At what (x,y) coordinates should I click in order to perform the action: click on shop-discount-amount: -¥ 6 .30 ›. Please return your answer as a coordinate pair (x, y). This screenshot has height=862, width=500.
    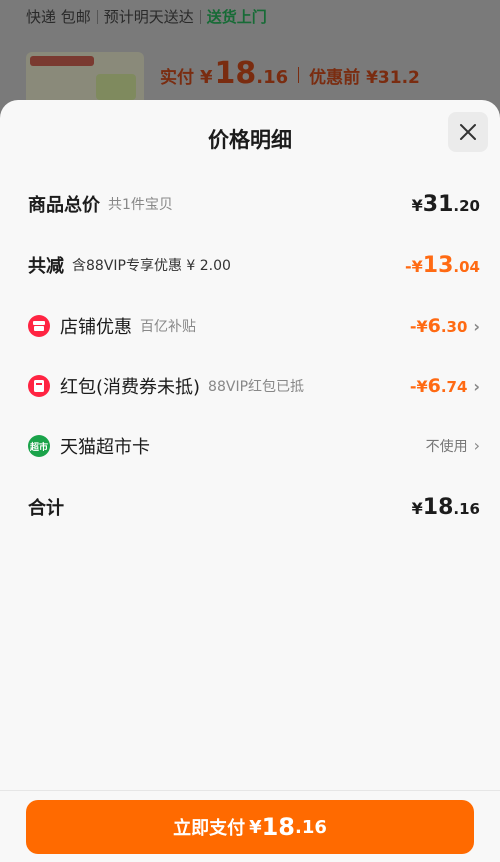
    Looking at the image, I should click on (444, 326).